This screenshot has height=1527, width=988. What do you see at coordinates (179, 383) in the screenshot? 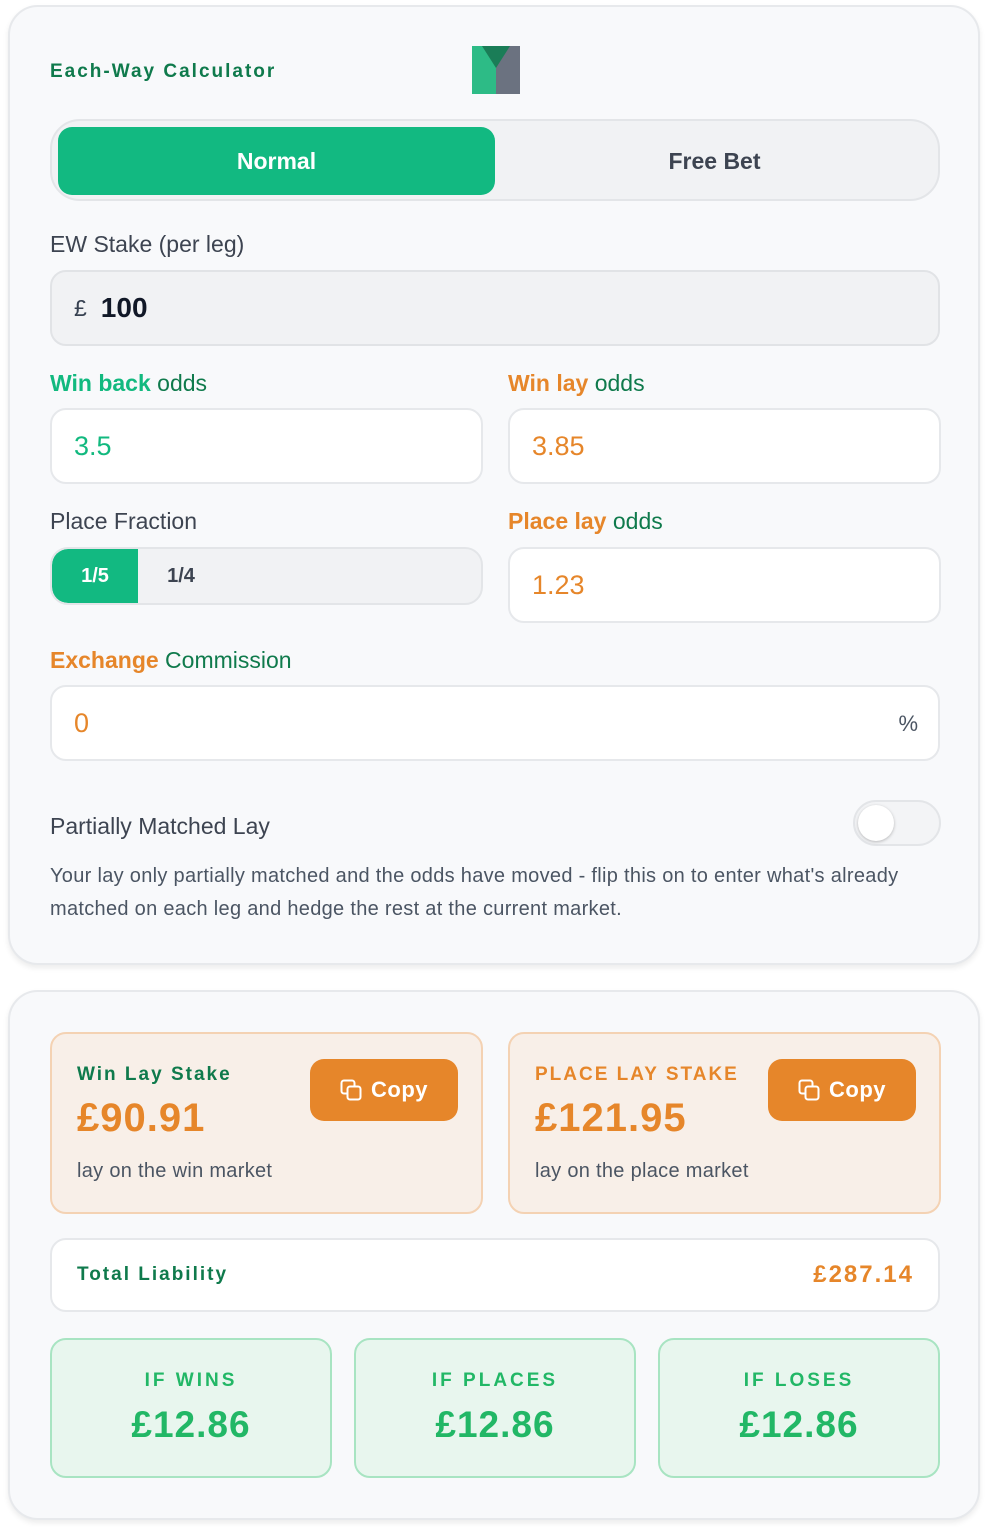
I see `win-back-label-b: odds` at bounding box center [179, 383].